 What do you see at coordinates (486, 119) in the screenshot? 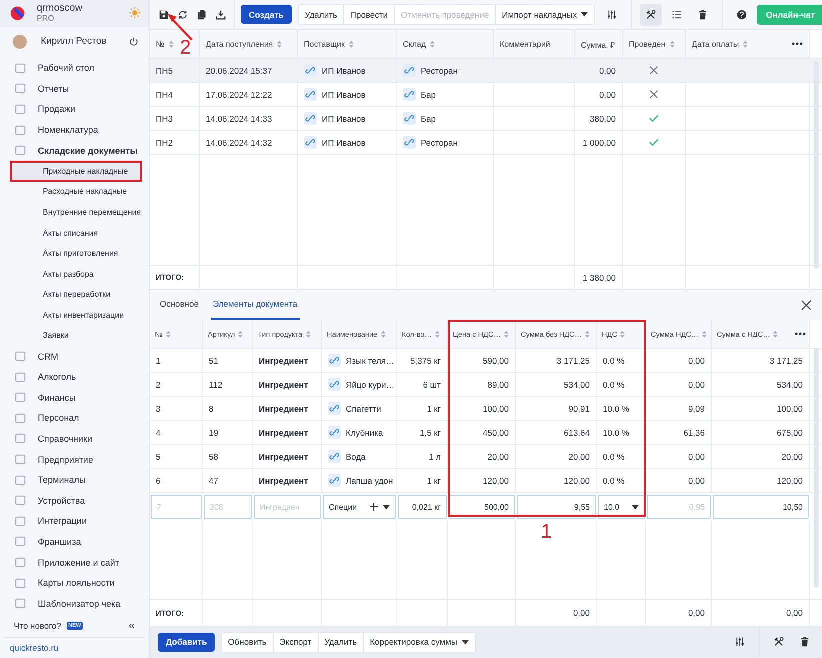
I see `table-row: ПН3 14.06.2024 14:33 ИП Иванов Бар 380,00` at bounding box center [486, 119].